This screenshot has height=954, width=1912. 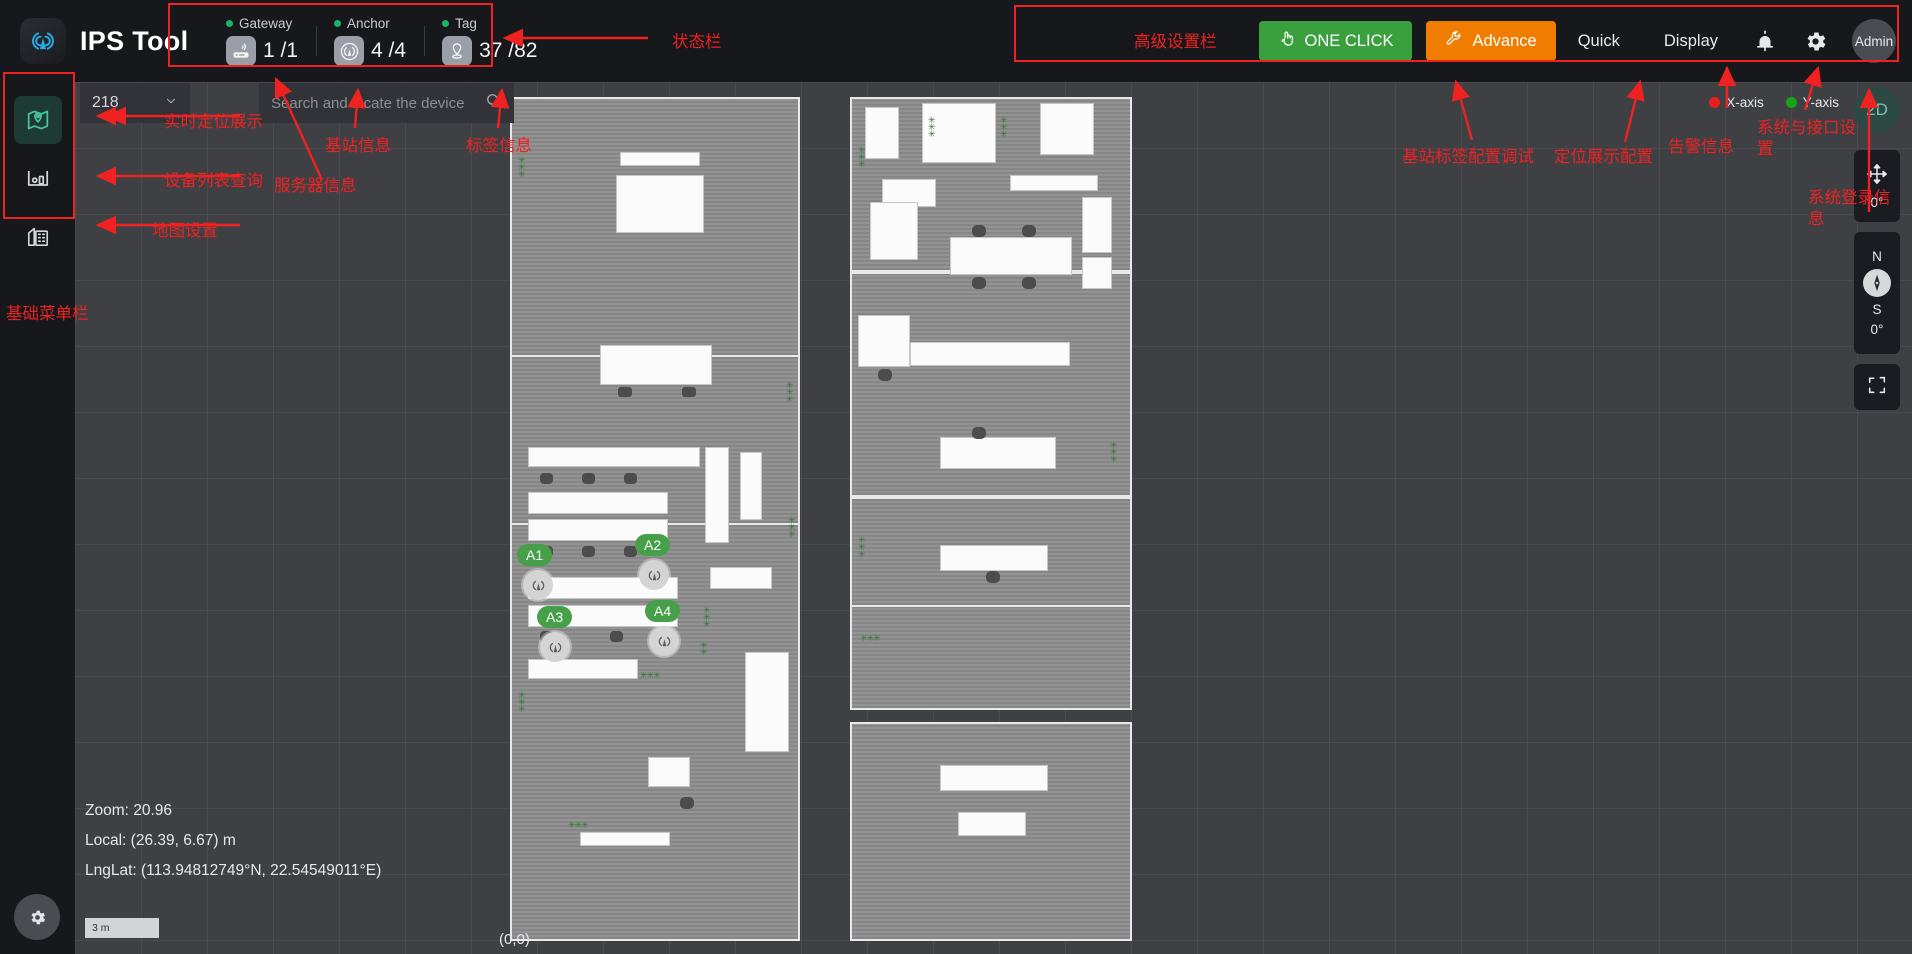 What do you see at coordinates (389, 50) in the screenshot?
I see `anchor-value: 4 /4` at bounding box center [389, 50].